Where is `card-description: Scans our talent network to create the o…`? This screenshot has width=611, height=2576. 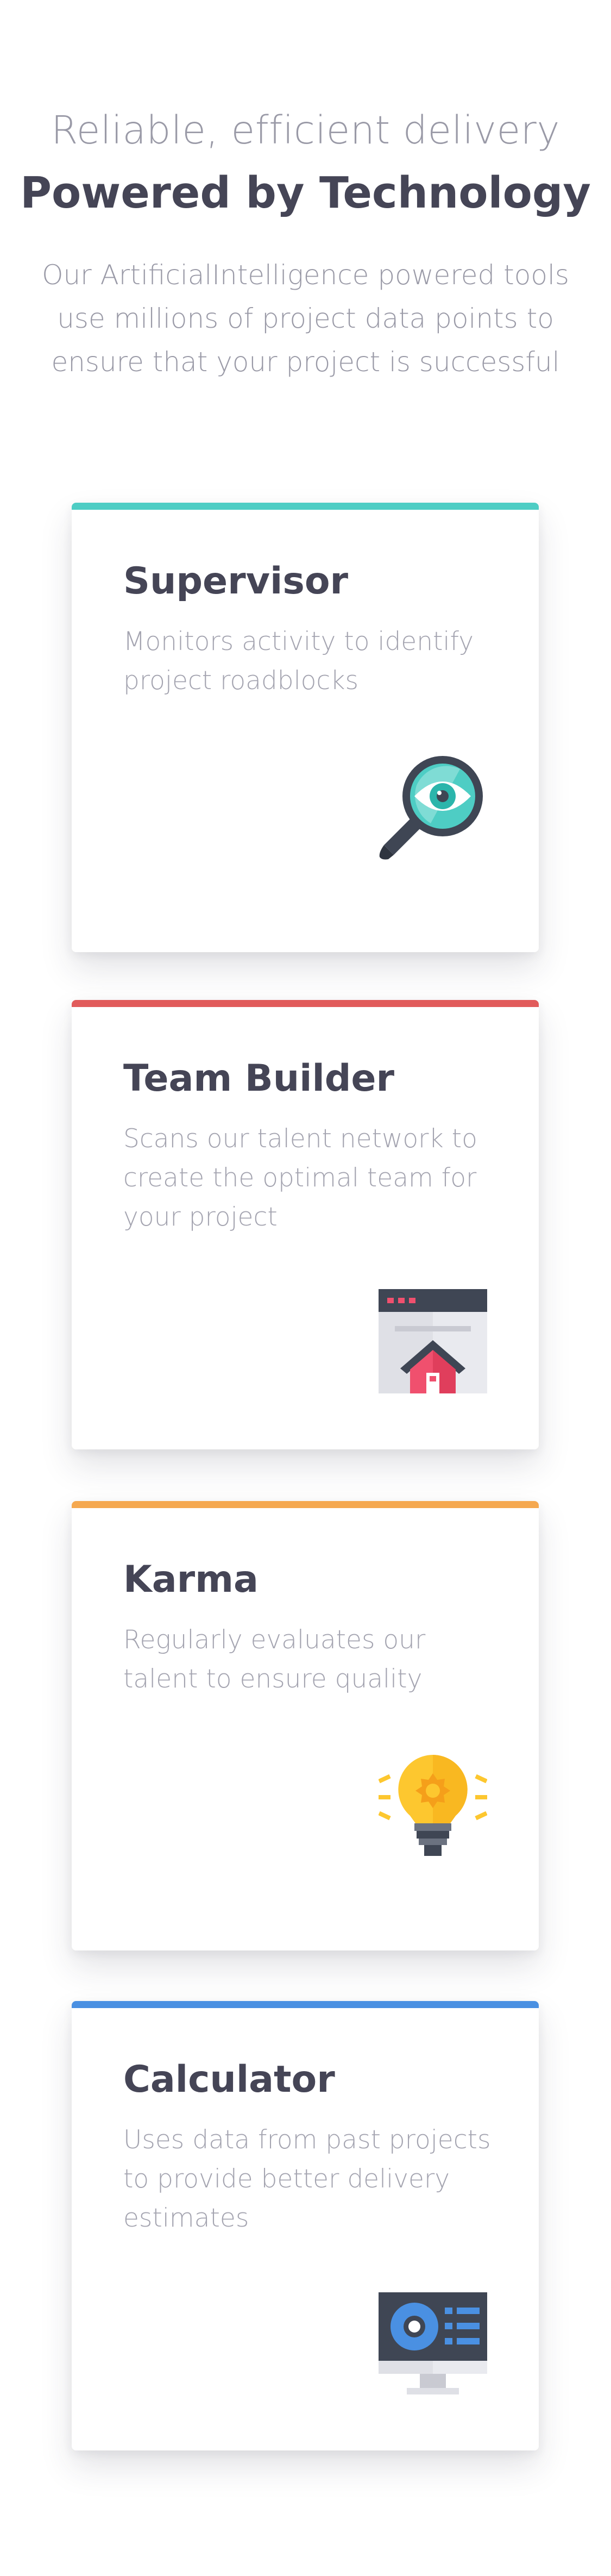 card-description: Scans our talent network to create the o… is located at coordinates (300, 1178).